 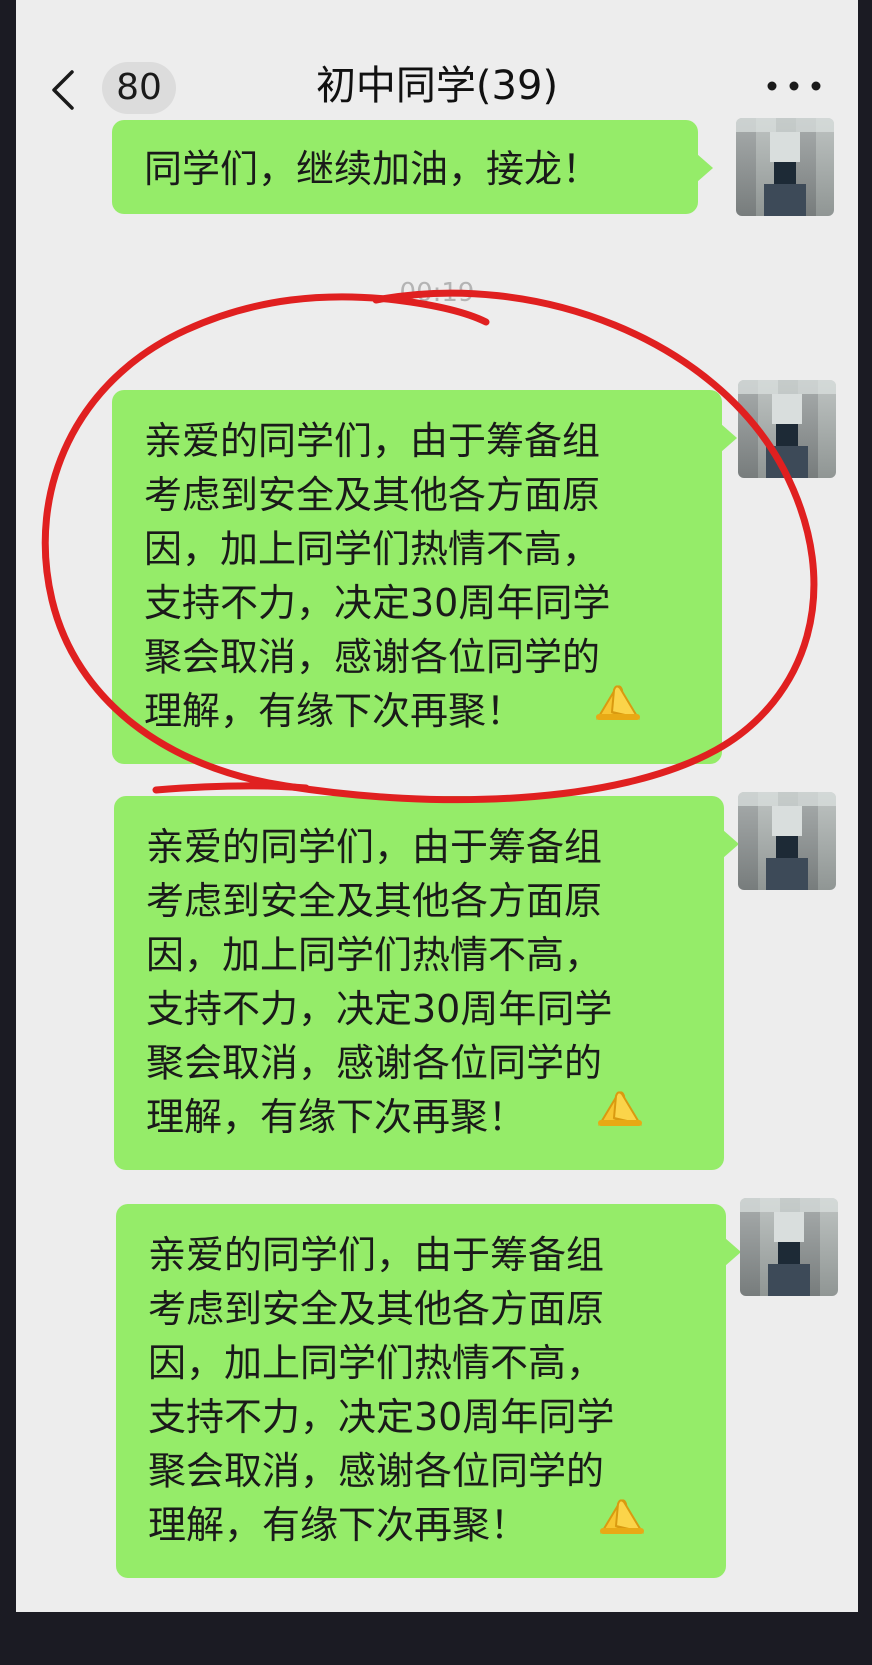 I want to click on message-timestamp: 00:19, so click(x=437, y=293).